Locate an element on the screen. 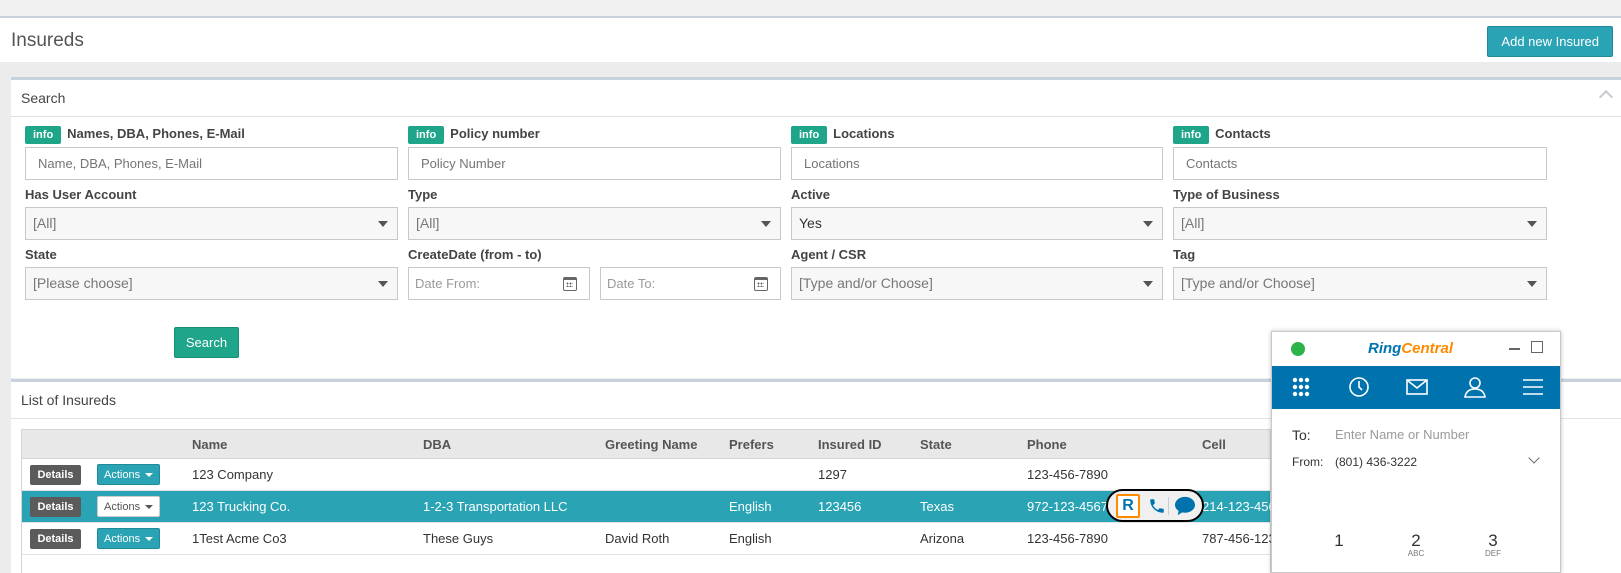 Image resolution: width=1621 pixels, height=573 pixels. create-date-label: CreateDate (from - to) is located at coordinates (475, 254).